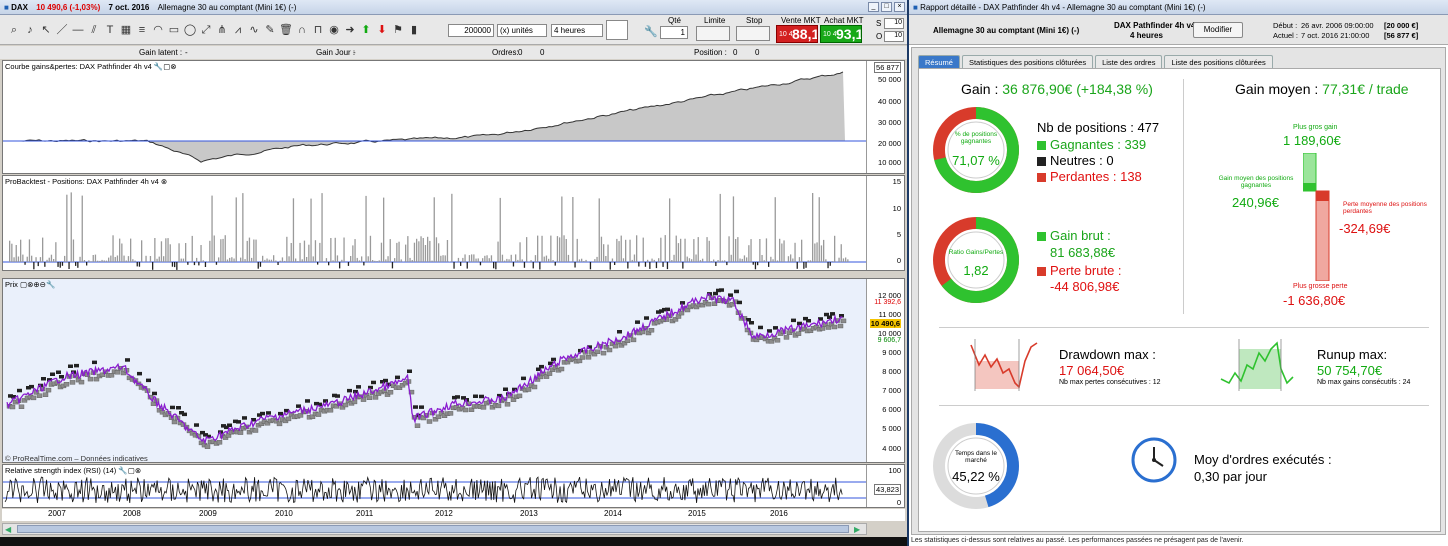 The height and width of the screenshot is (546, 1448). What do you see at coordinates (899, 7) in the screenshot?
I see `close-button: ×` at bounding box center [899, 7].